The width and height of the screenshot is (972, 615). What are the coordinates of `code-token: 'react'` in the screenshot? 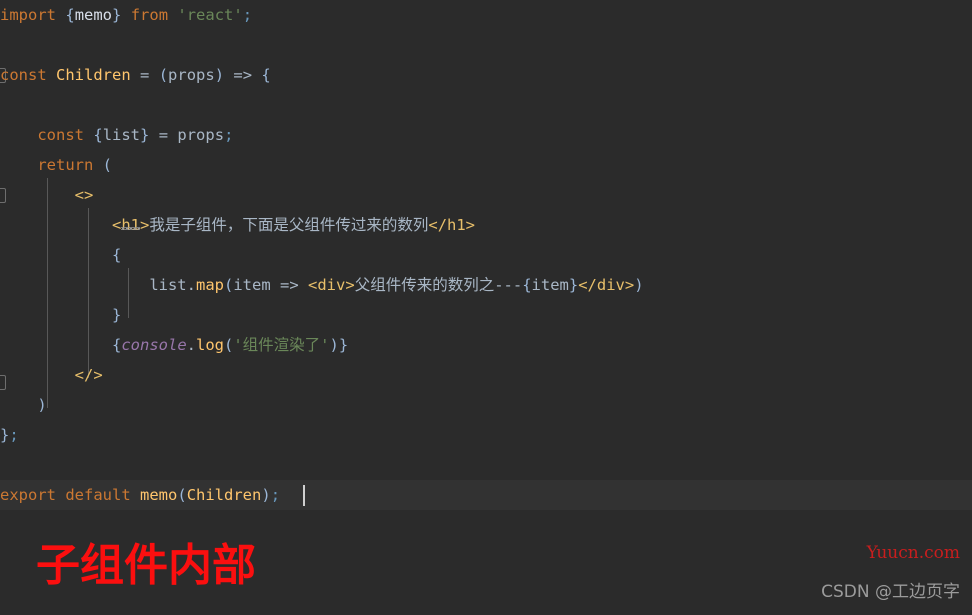 It's located at (210, 15).